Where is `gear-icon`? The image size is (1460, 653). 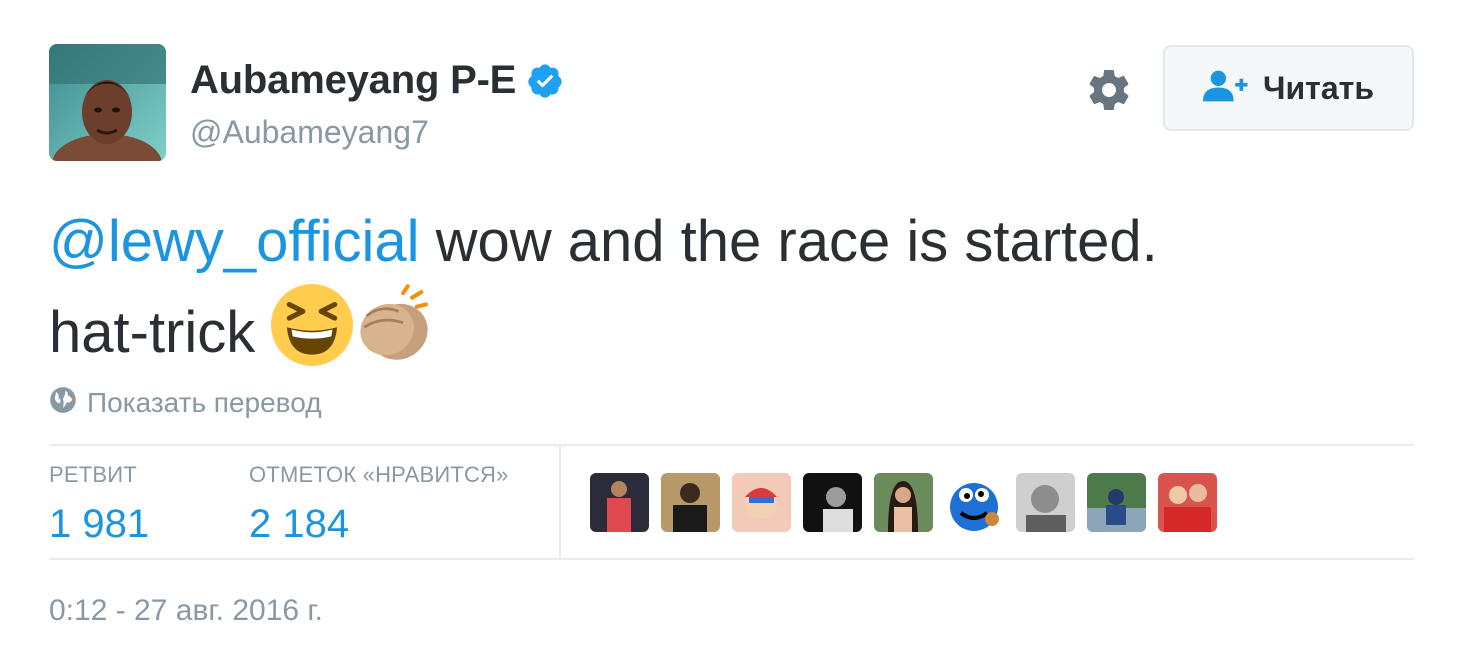 gear-icon is located at coordinates (1109, 90).